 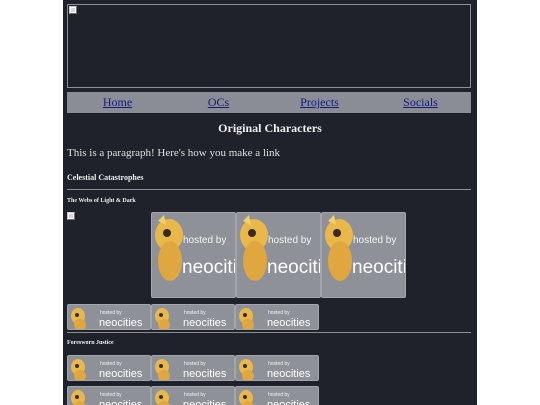 I want to click on nav-link-socials: Socials, so click(x=420, y=102).